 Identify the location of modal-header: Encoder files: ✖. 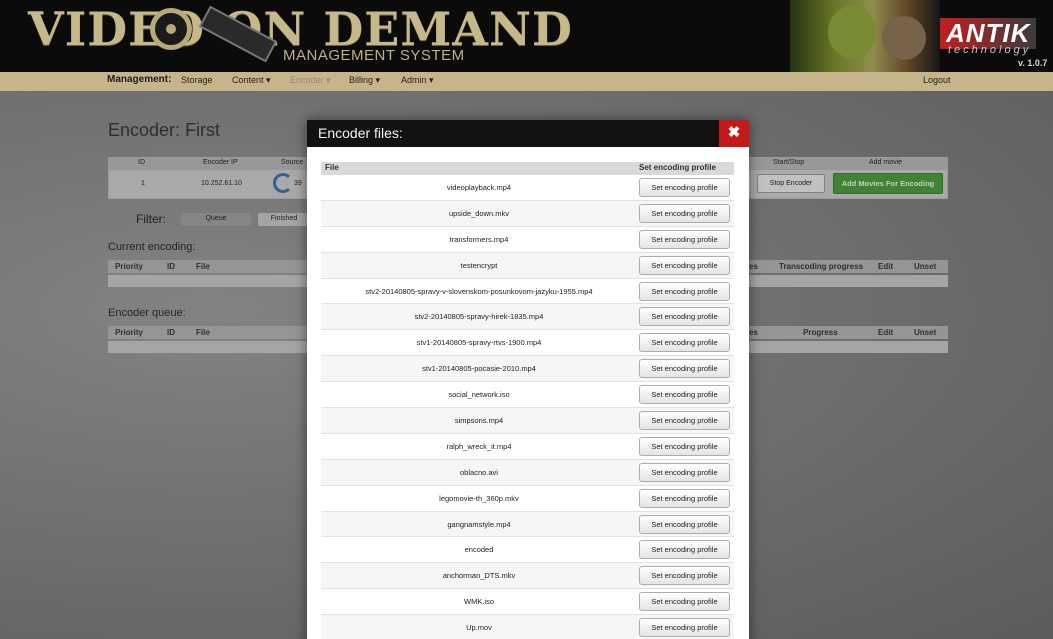
(528, 133).